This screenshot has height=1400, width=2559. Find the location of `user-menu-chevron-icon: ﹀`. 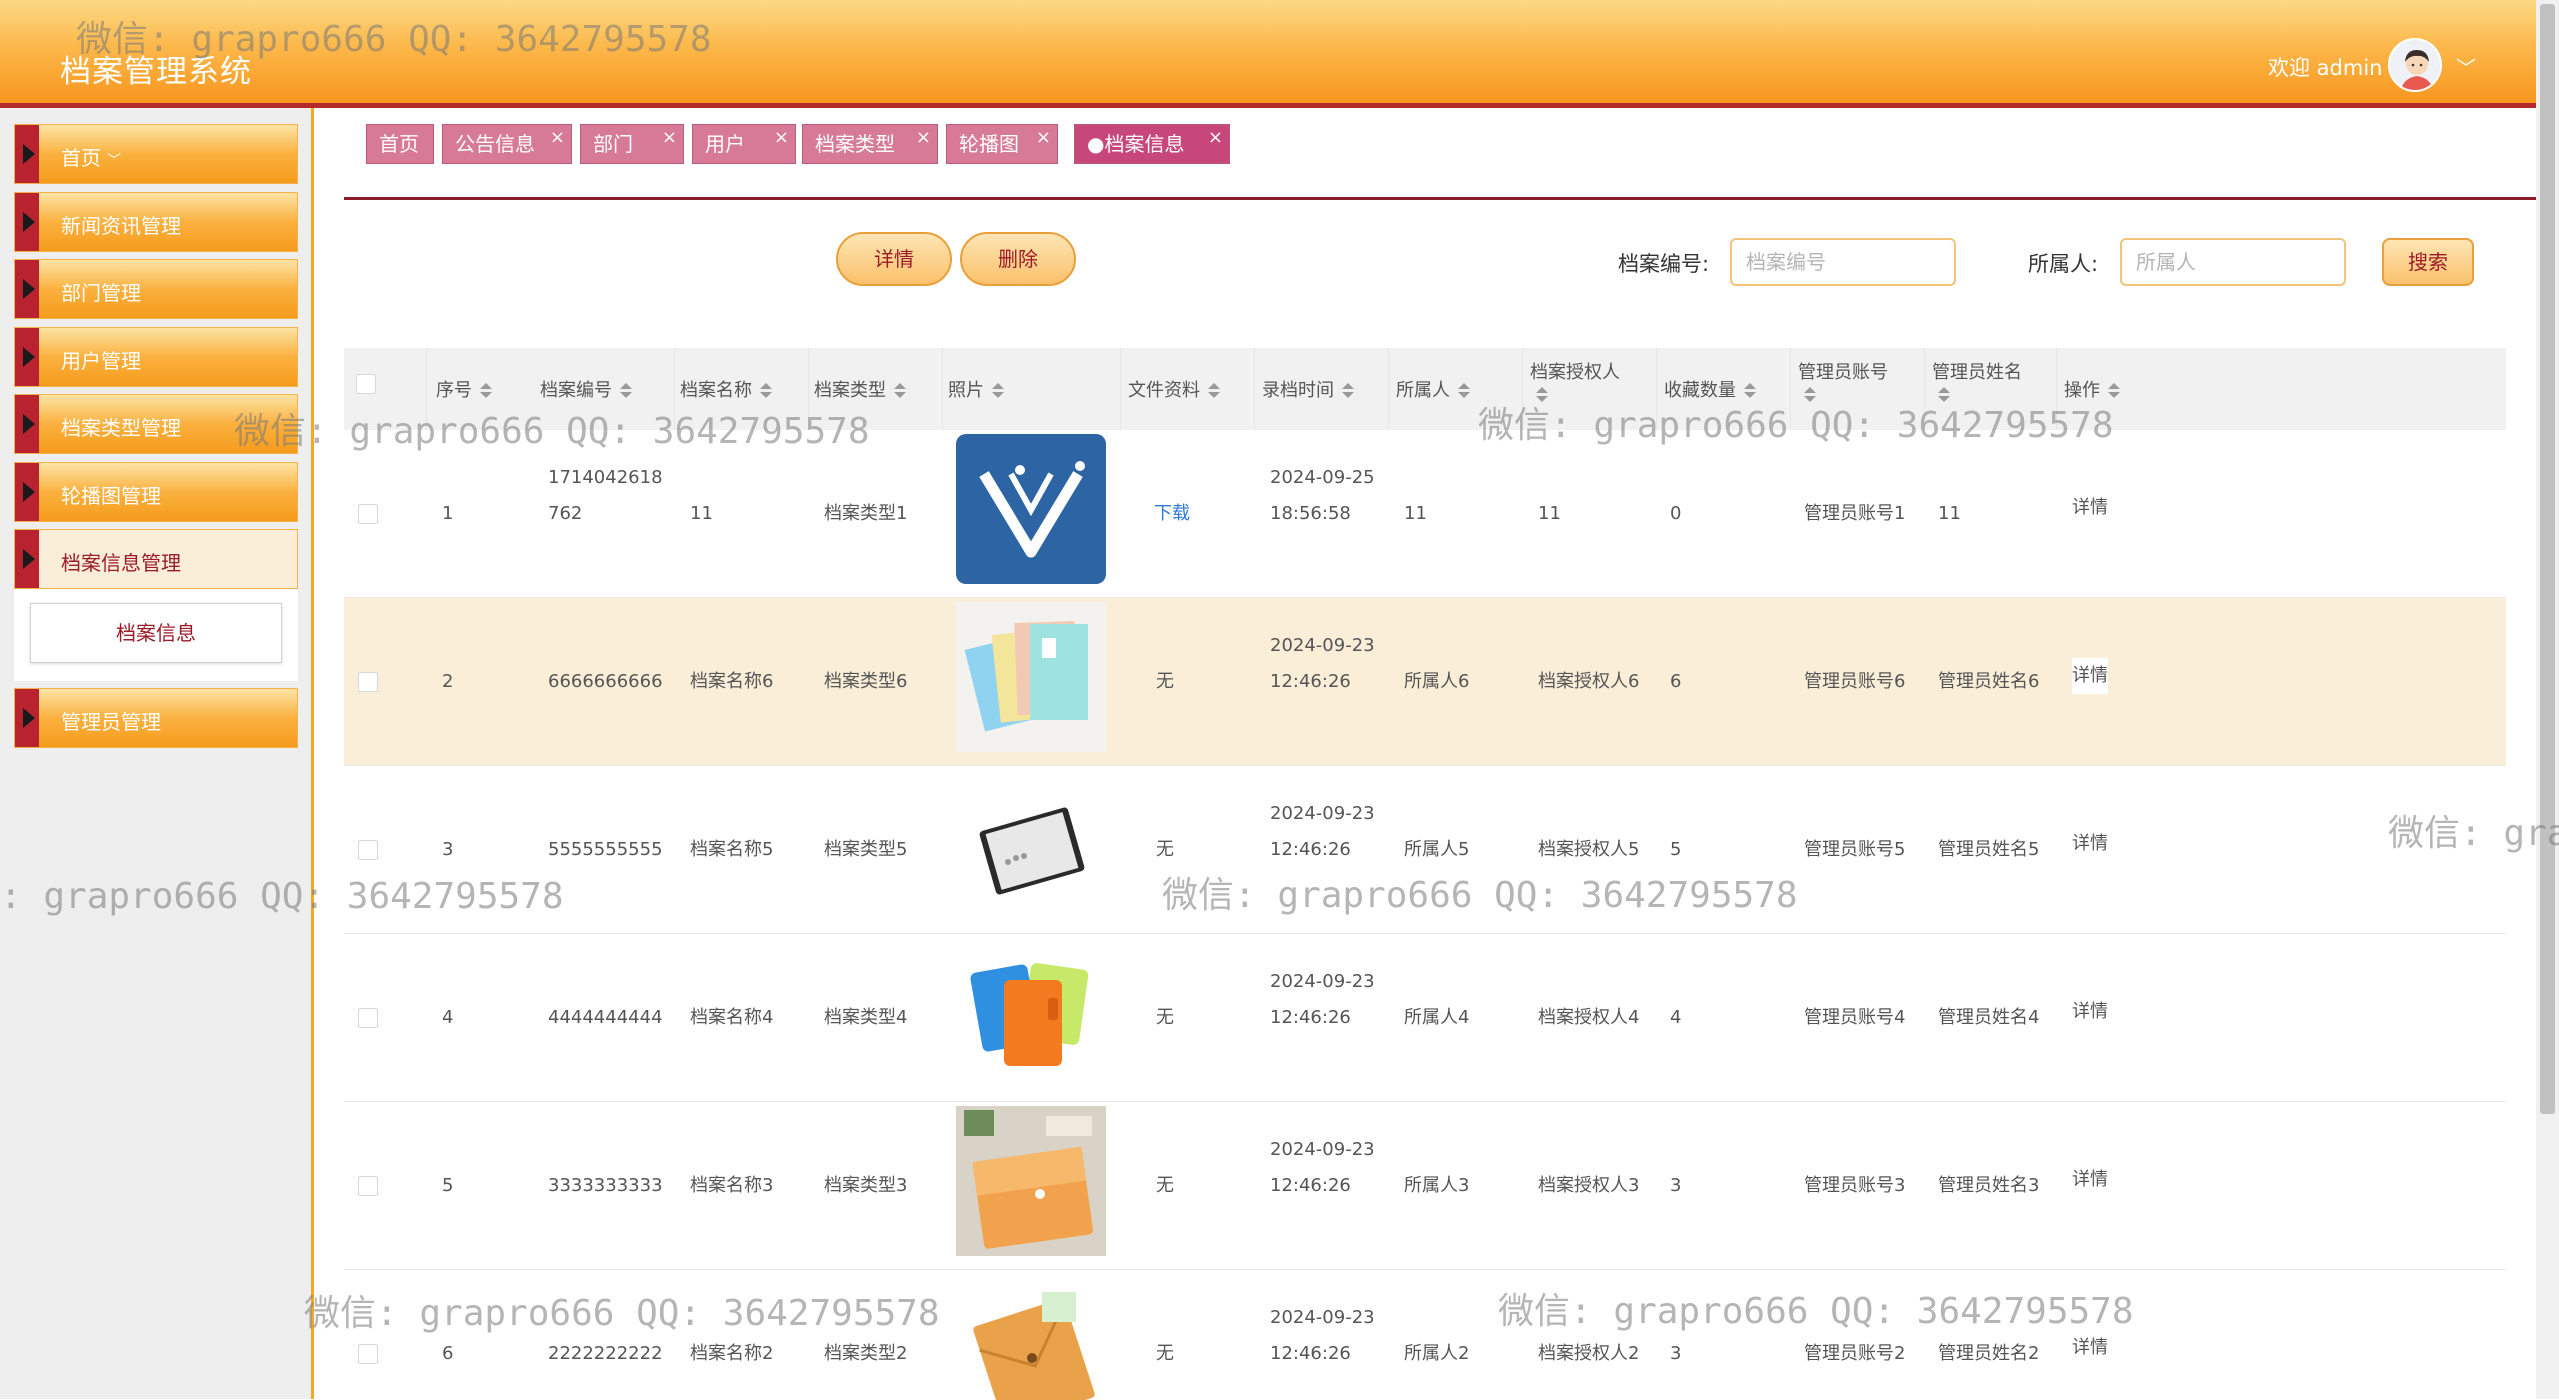

user-menu-chevron-icon: ﹀ is located at coordinates (2466, 66).